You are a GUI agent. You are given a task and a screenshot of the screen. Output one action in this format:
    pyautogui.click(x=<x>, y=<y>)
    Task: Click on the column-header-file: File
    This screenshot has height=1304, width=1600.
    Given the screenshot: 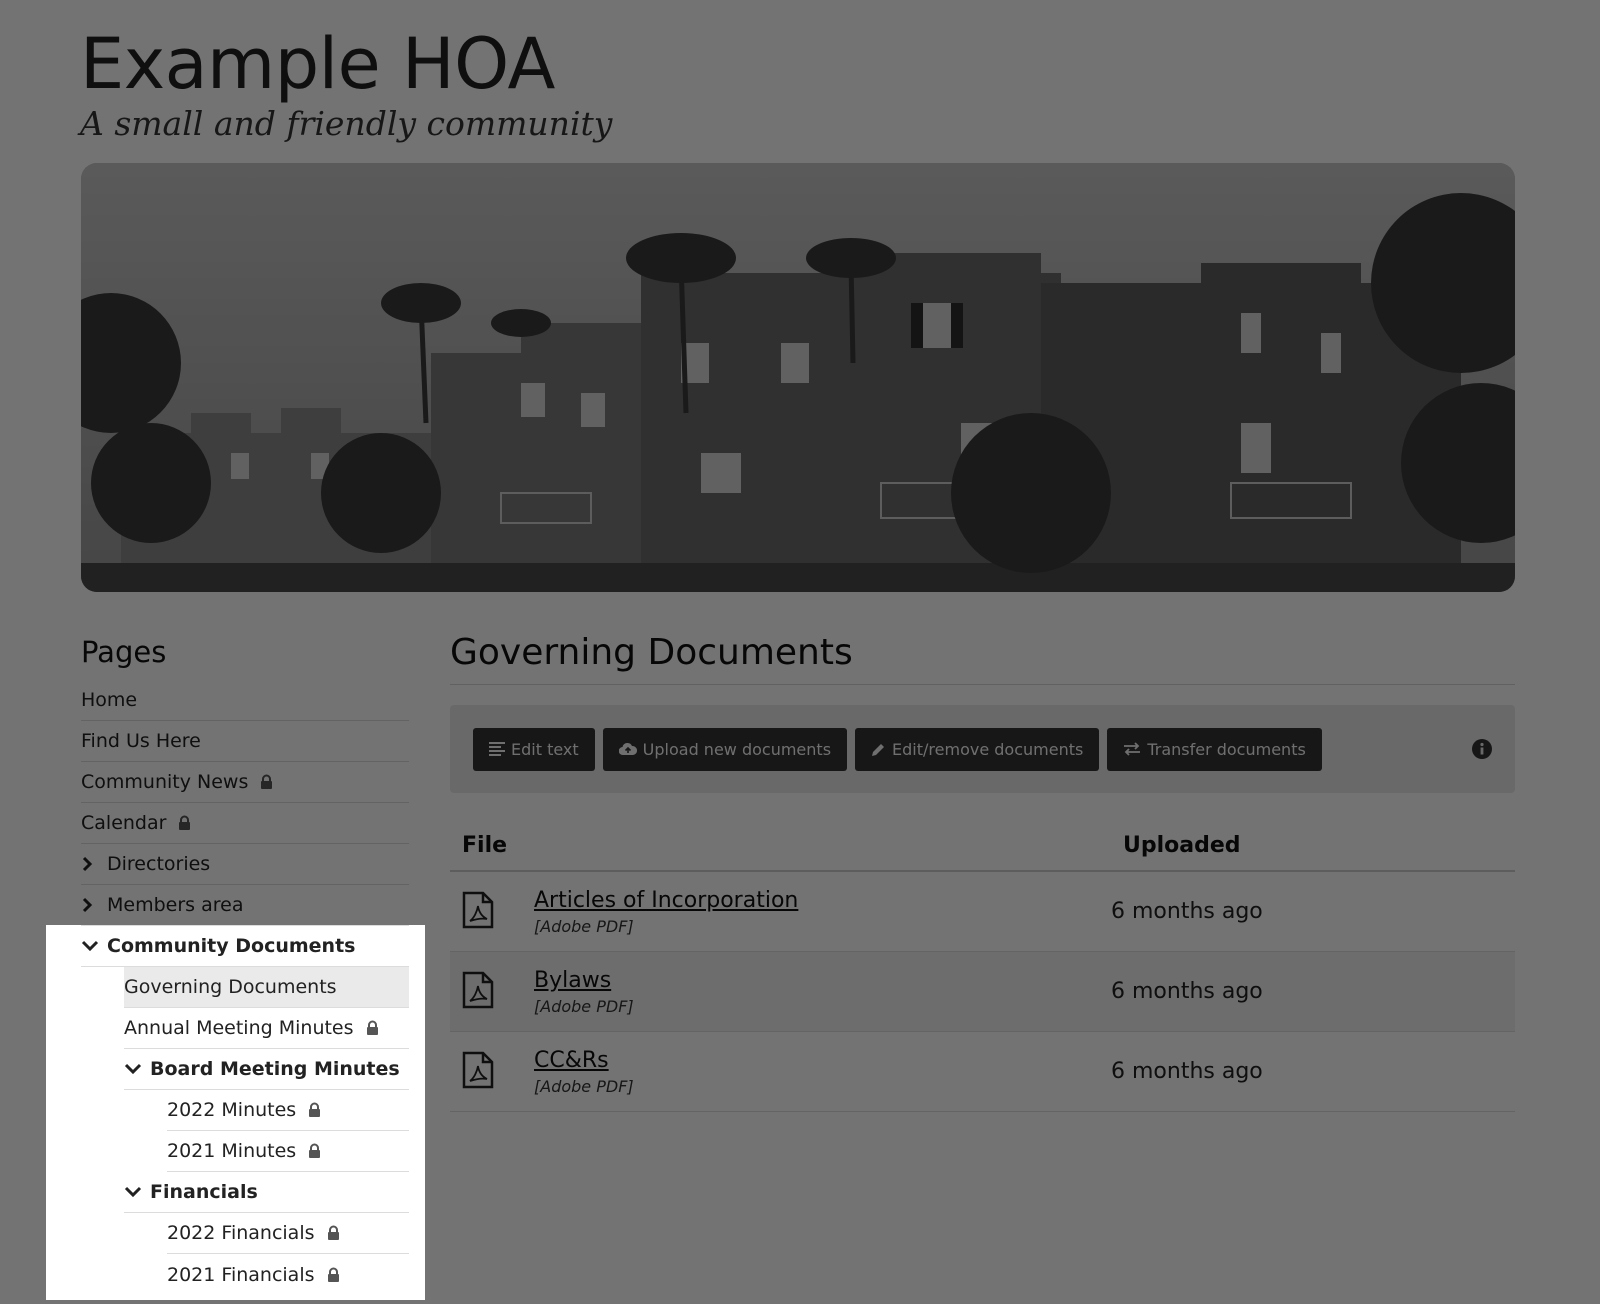 What is the action you would take?
    pyautogui.click(x=780, y=852)
    